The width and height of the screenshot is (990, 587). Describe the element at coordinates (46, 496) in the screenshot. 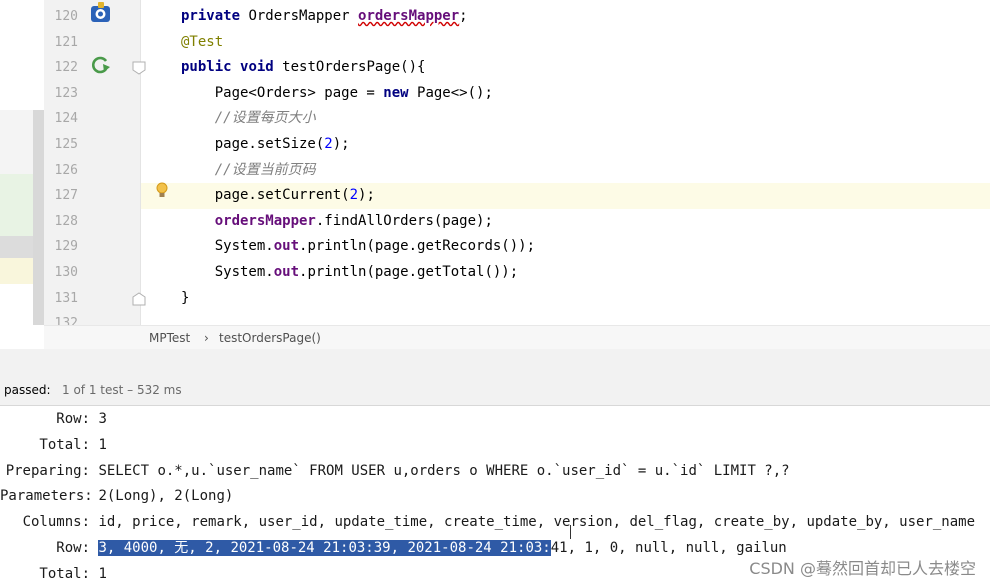

I see `console-key: Parameters:` at that location.